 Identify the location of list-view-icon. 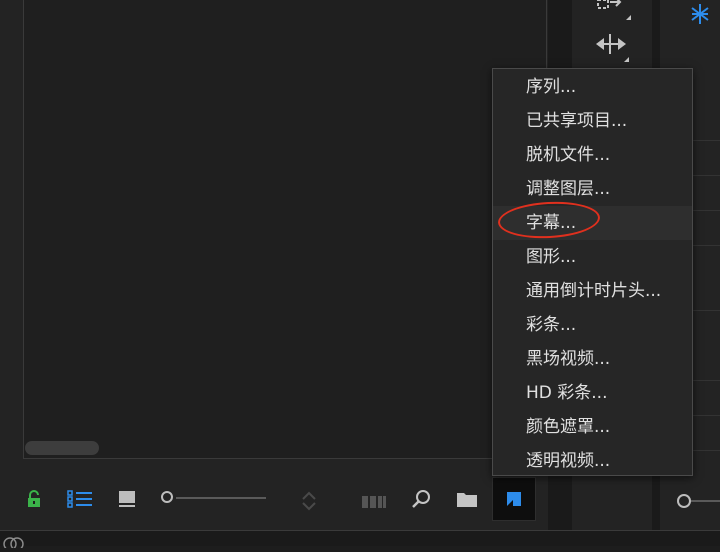
(80, 499).